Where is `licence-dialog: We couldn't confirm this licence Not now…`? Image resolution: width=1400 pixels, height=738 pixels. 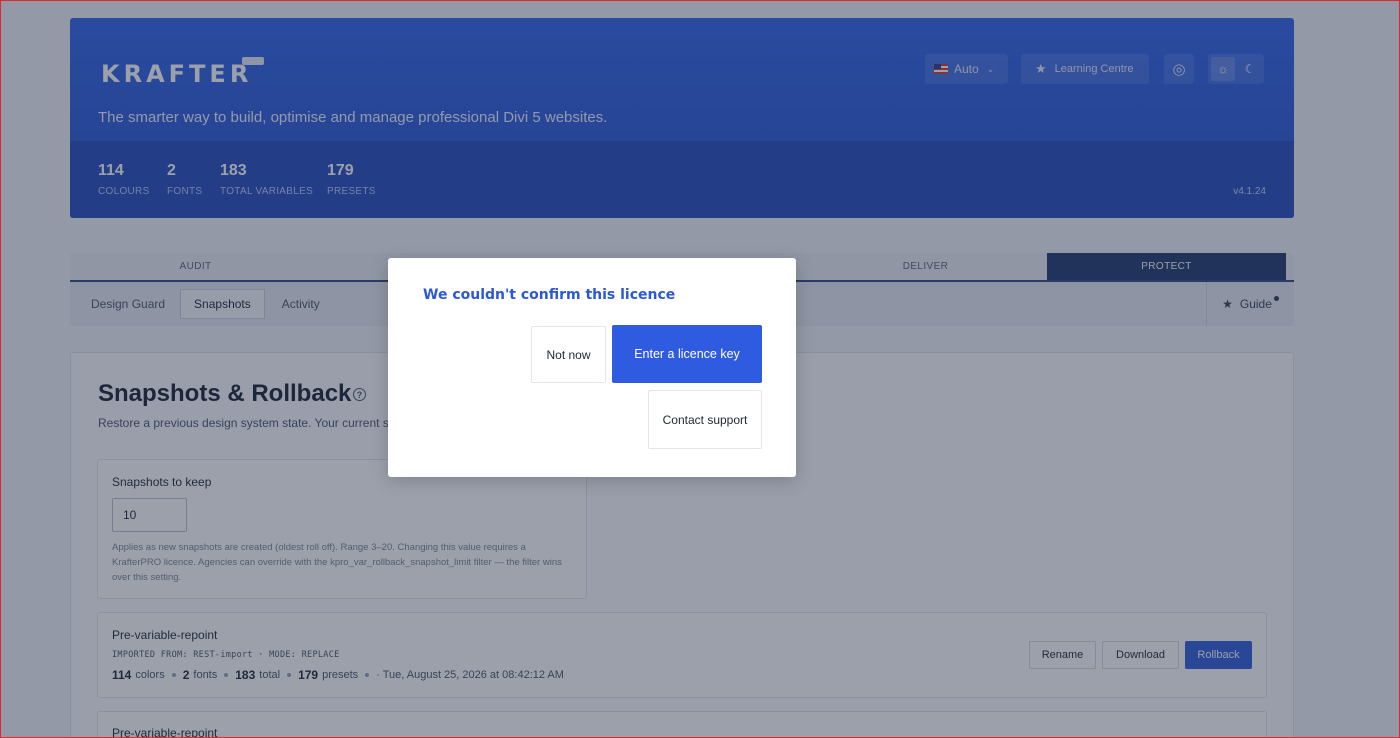 licence-dialog: We couldn't confirm this licence Not now… is located at coordinates (592, 367).